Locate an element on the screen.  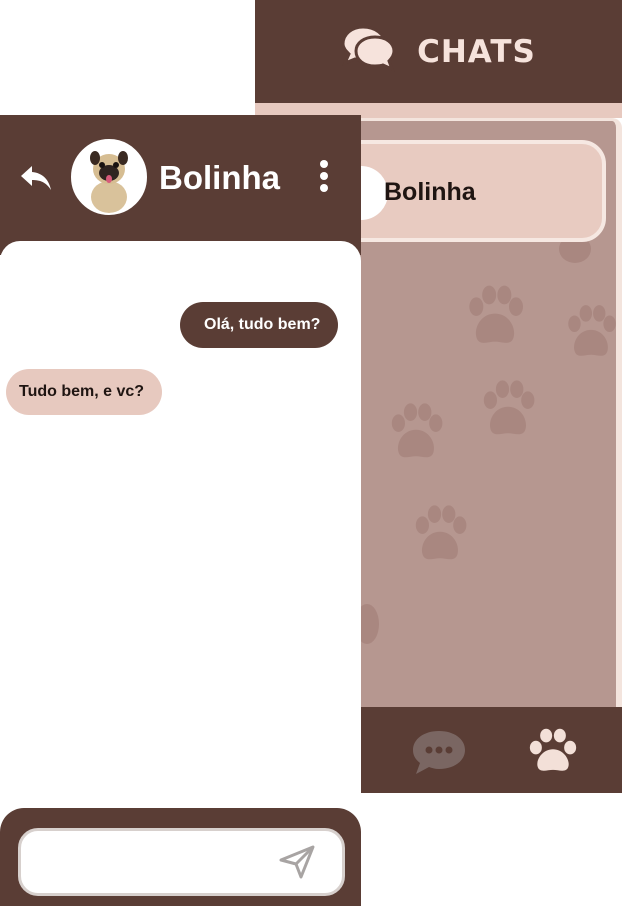
back-button is located at coordinates (36, 178).